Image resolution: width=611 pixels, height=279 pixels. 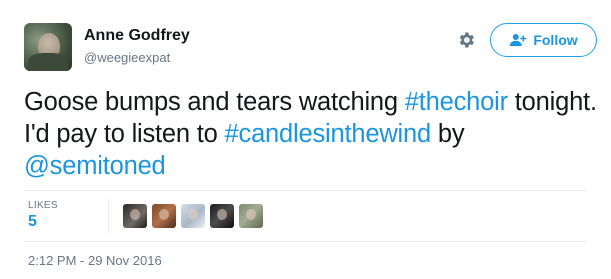 What do you see at coordinates (328, 134) in the screenshot?
I see `hashtag-candlesinthewind-link: #candlesinthewind` at bounding box center [328, 134].